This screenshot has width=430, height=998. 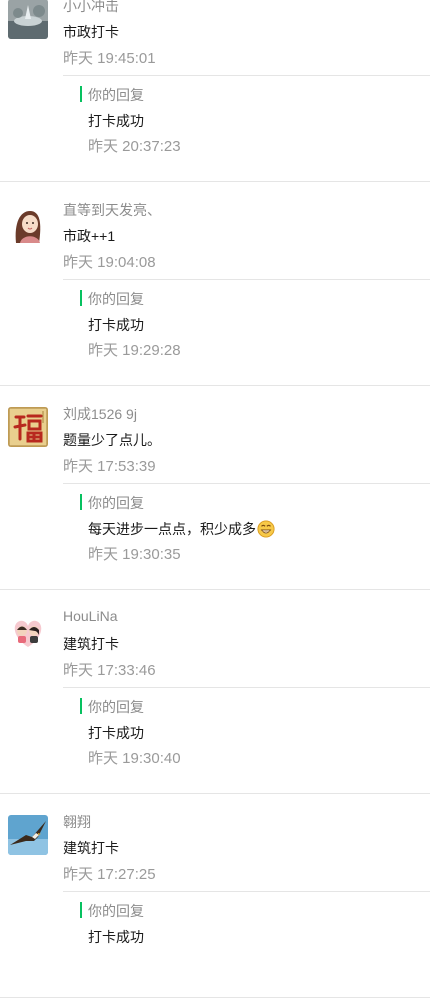 What do you see at coordinates (112, 440) in the screenshot?
I see `comment-message: 题量少了点儿。` at bounding box center [112, 440].